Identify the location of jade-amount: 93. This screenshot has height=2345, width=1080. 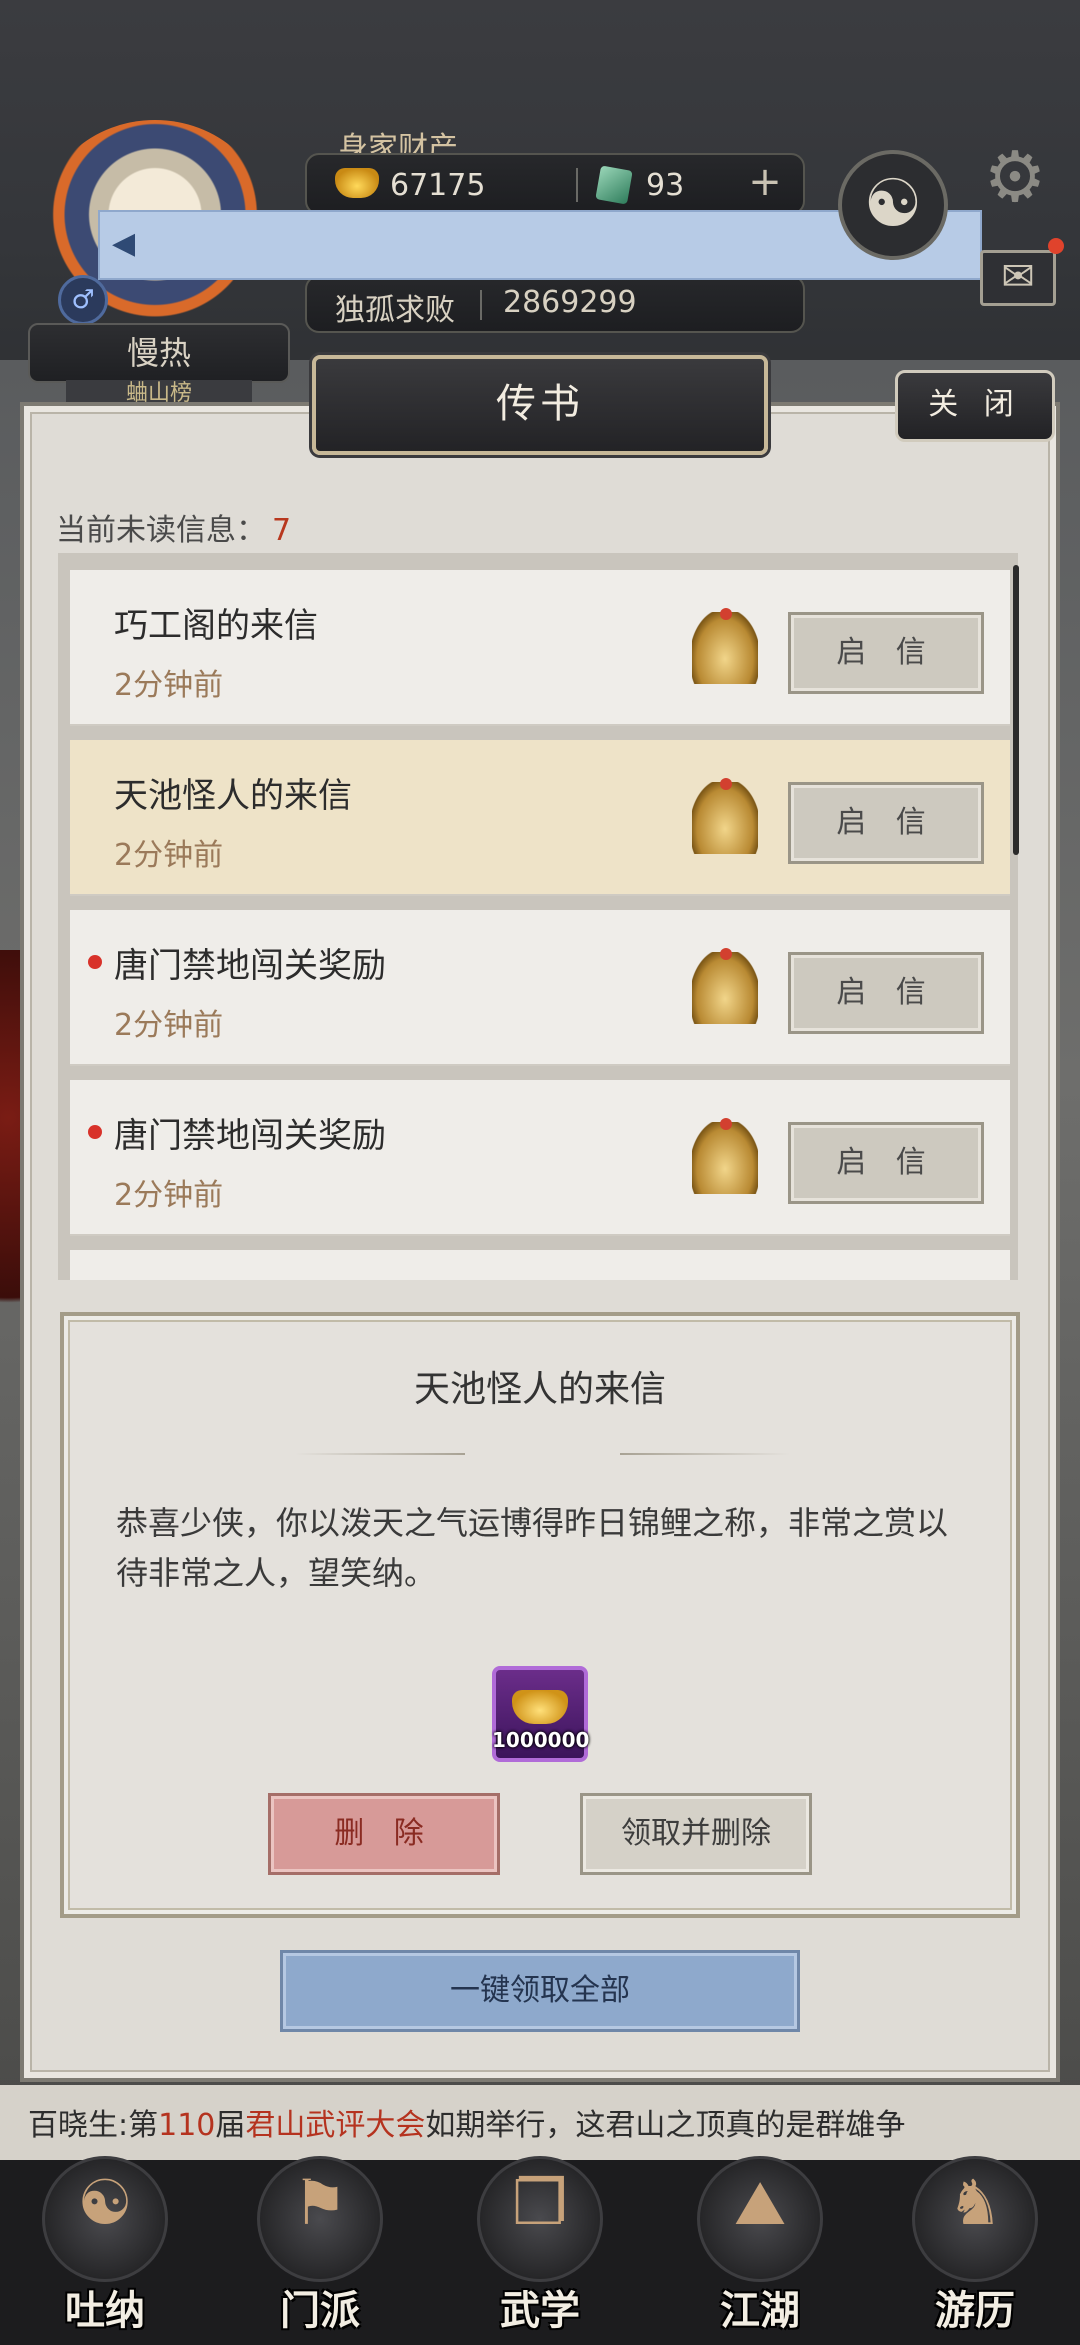
(665, 185).